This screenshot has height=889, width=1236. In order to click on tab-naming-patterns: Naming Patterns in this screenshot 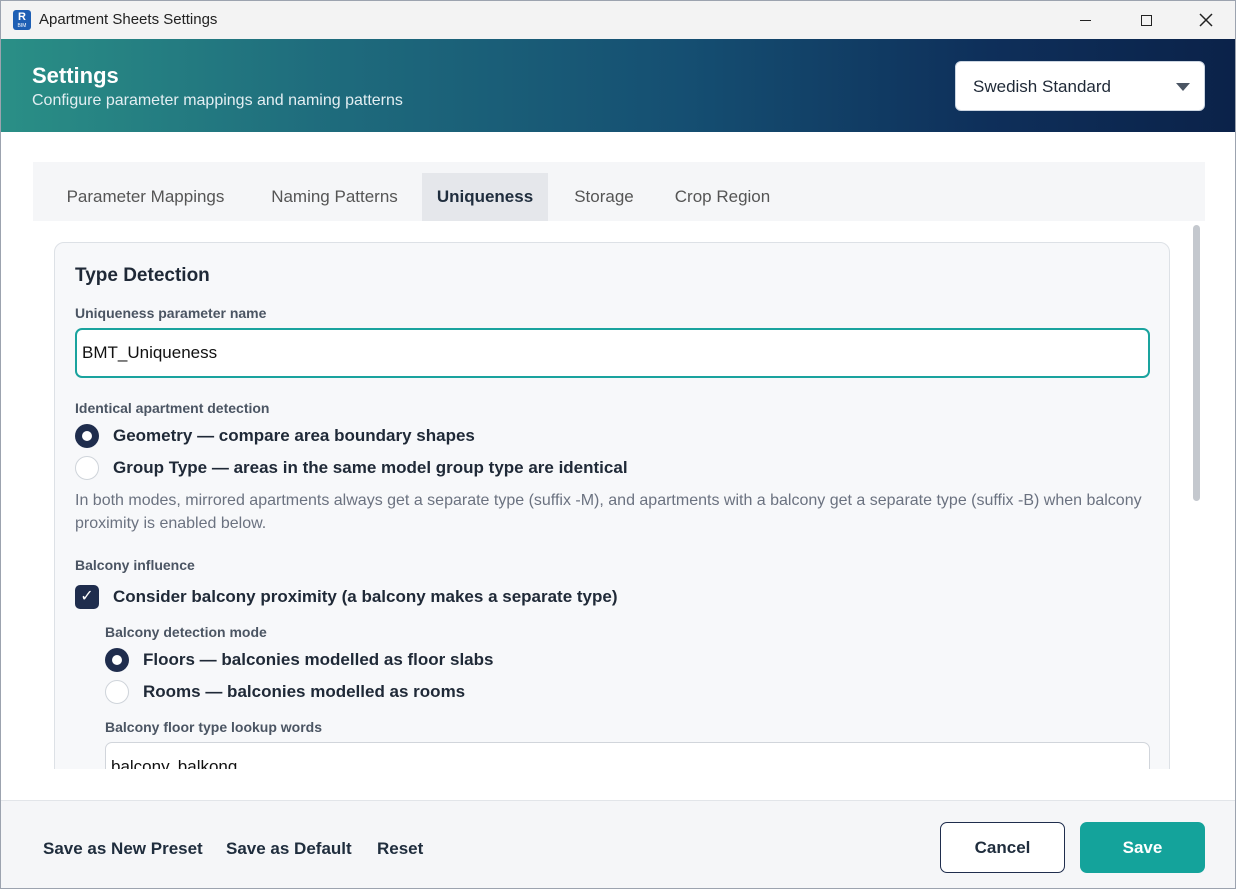, I will do `click(334, 197)`.